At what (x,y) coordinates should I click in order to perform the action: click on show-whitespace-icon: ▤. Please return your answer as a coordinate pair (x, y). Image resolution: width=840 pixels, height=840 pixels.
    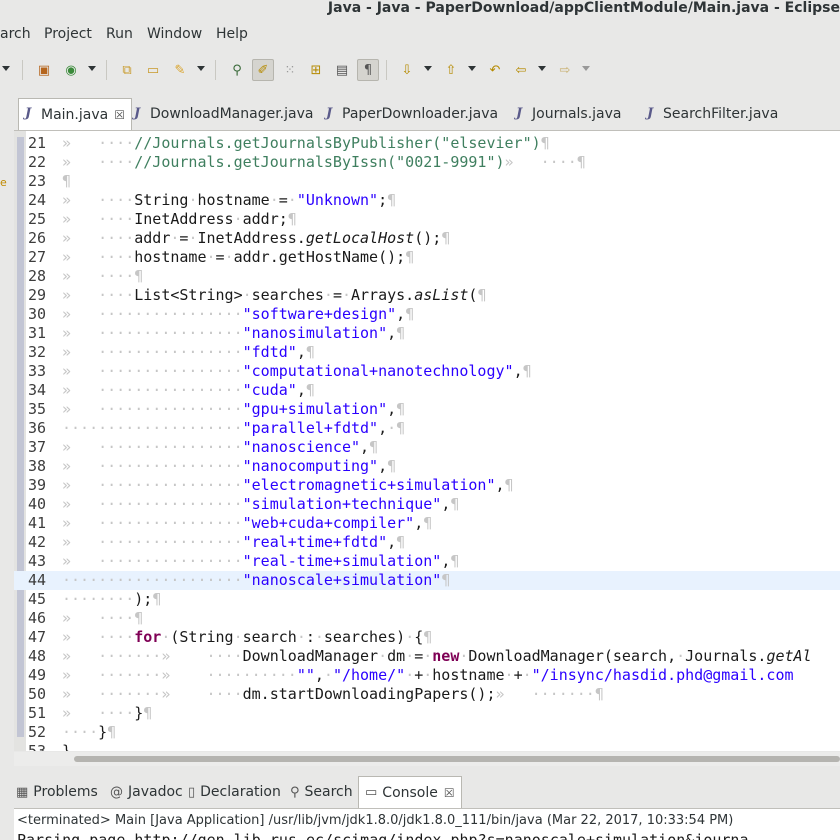
    Looking at the image, I should click on (342, 70).